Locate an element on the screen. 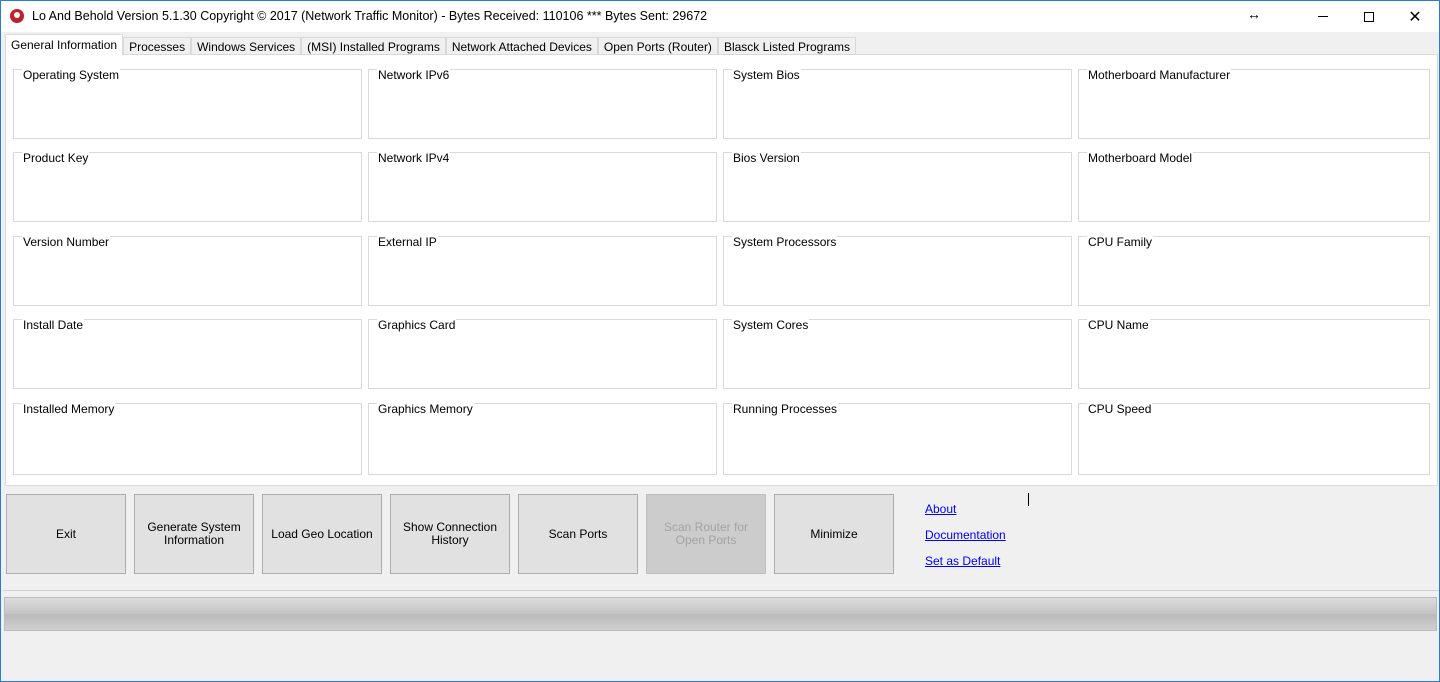 The image size is (1440, 682). version-number-group: Version Number is located at coordinates (187, 270).